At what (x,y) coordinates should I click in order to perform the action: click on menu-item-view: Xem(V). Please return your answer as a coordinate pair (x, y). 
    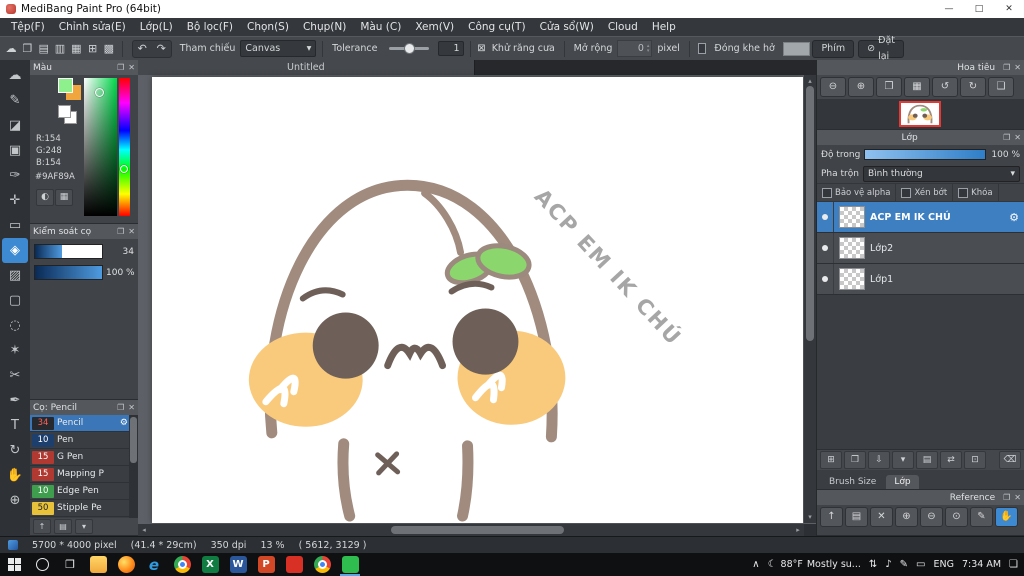
    Looking at the image, I should click on (434, 27).